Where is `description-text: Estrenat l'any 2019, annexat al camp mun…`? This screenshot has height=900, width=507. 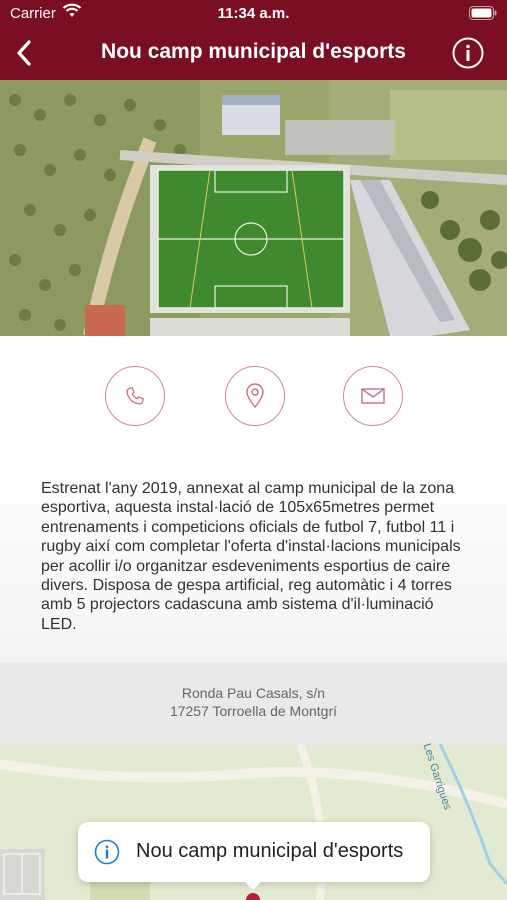 description-text: Estrenat l'any 2019, annexat al camp mun… is located at coordinates (251, 556).